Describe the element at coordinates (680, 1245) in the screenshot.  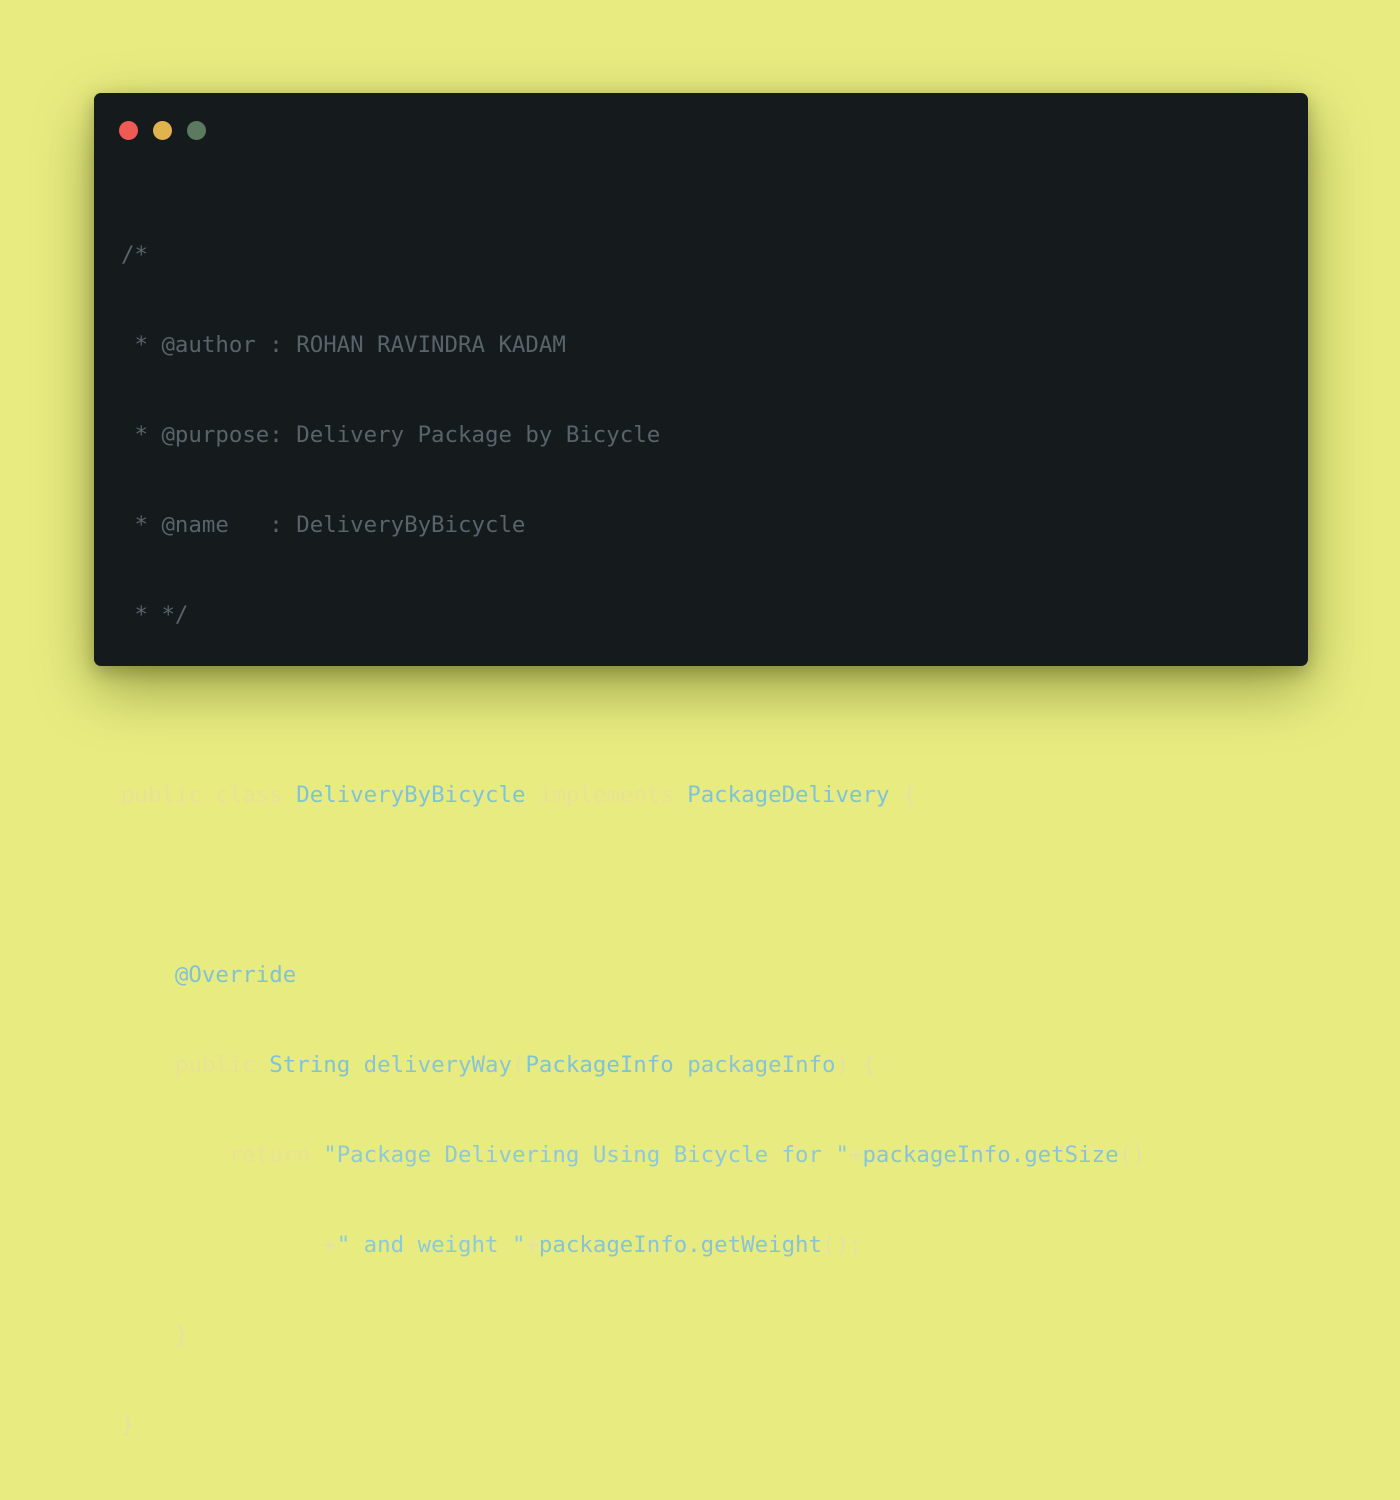
I see `method-call: packageInfo.getWeight` at that location.